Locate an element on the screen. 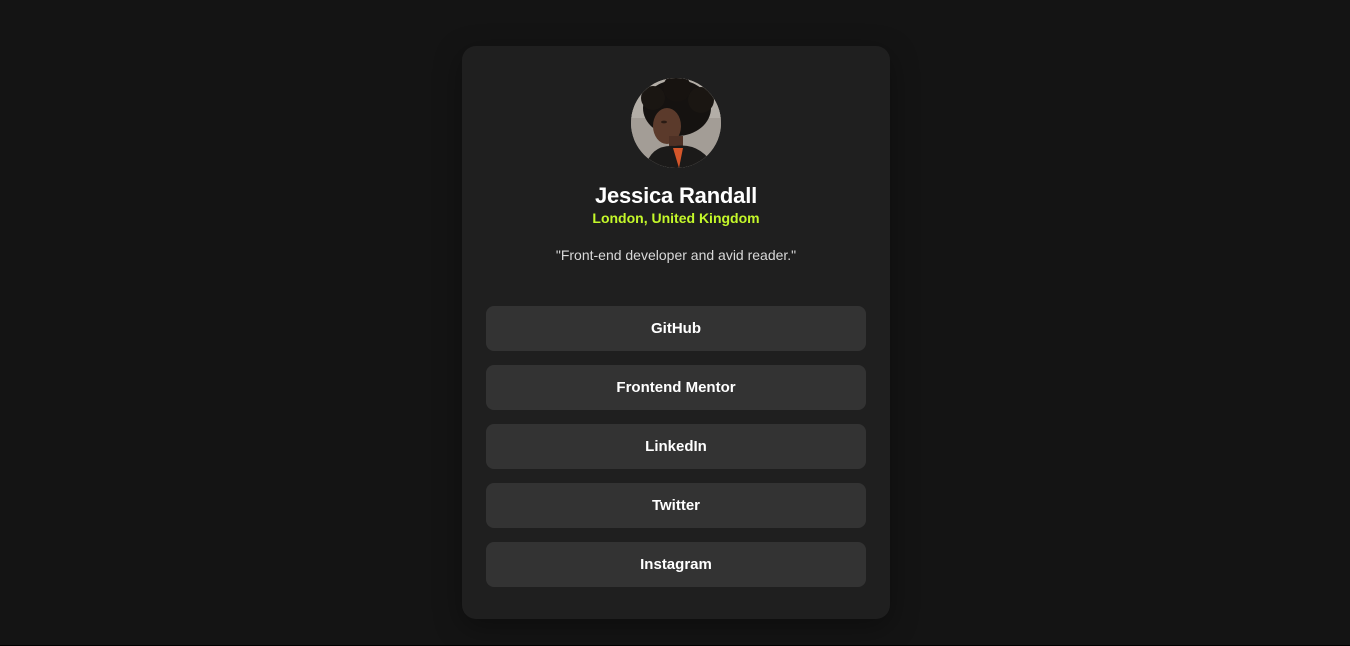  link-github-button: GitHub is located at coordinates (676, 328).